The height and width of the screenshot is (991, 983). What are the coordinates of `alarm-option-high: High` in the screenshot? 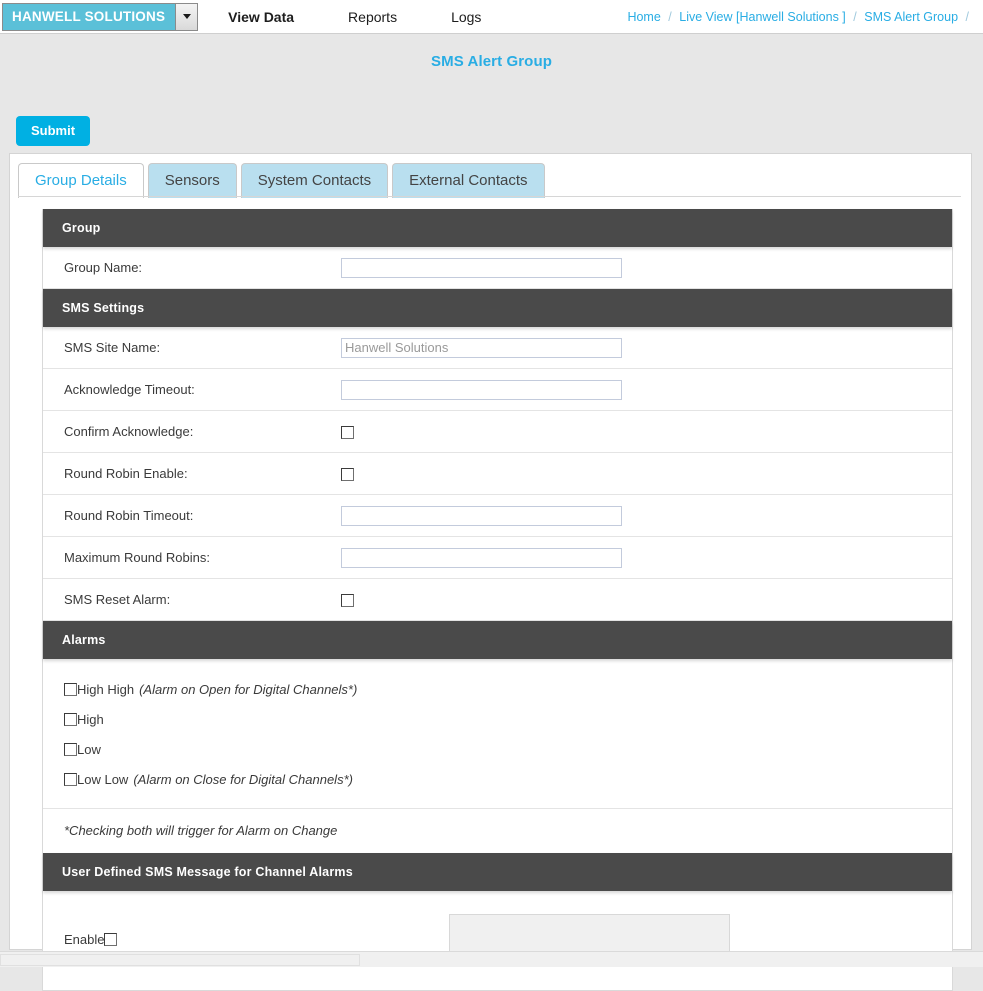 It's located at (210, 719).